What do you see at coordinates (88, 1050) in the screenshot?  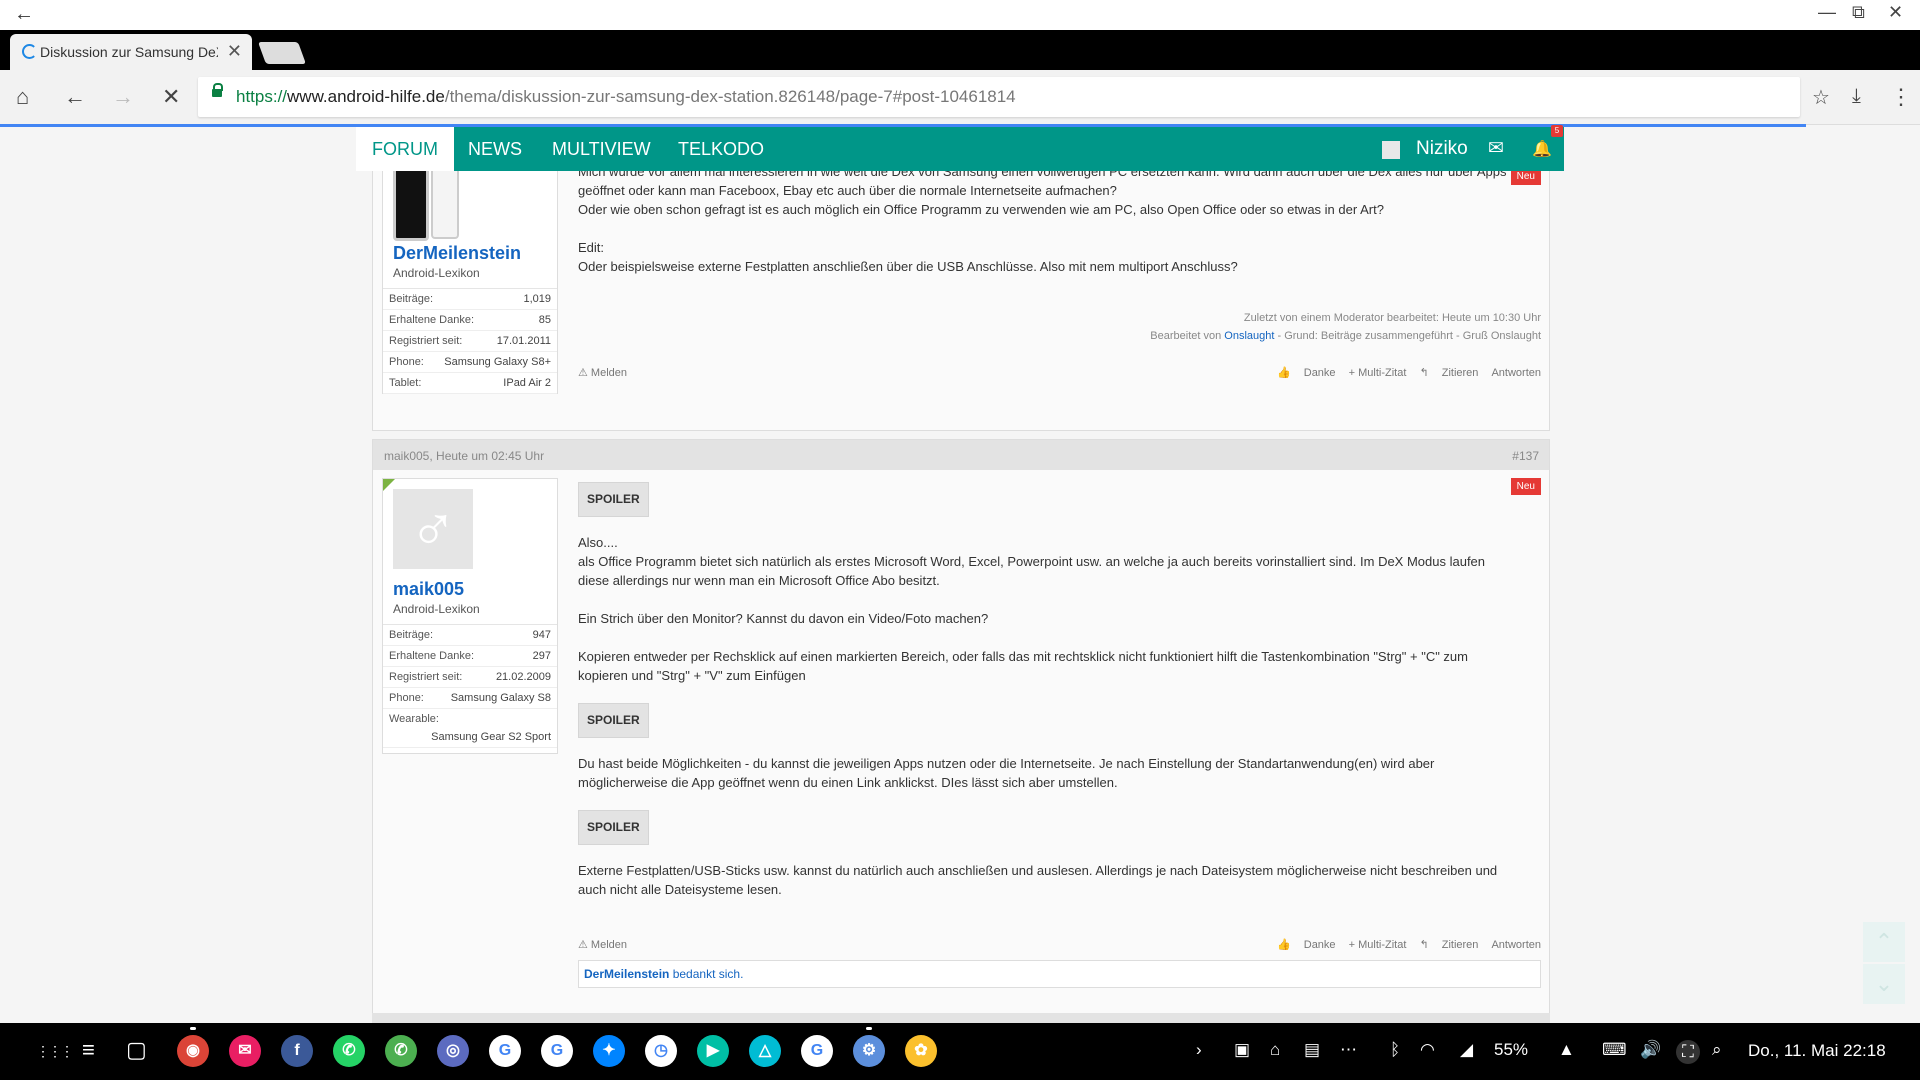 I see `recent-apps-icon: ≡` at bounding box center [88, 1050].